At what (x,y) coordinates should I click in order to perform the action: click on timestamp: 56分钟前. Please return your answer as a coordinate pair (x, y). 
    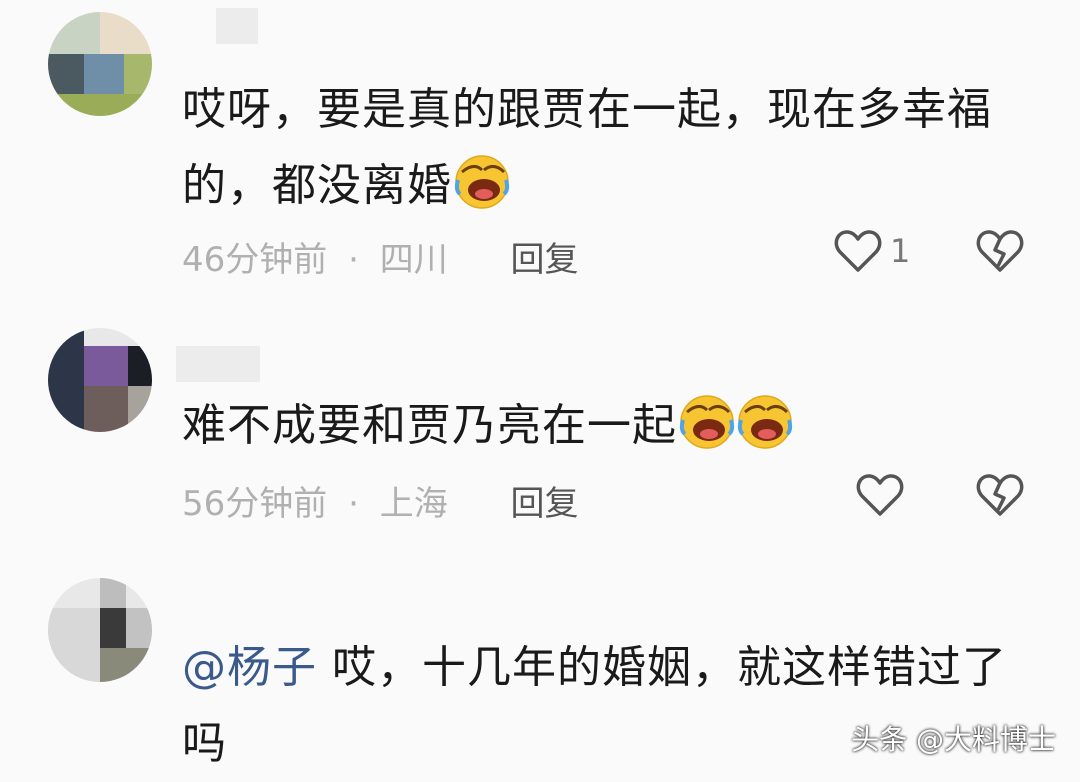
    Looking at the image, I should click on (255, 504).